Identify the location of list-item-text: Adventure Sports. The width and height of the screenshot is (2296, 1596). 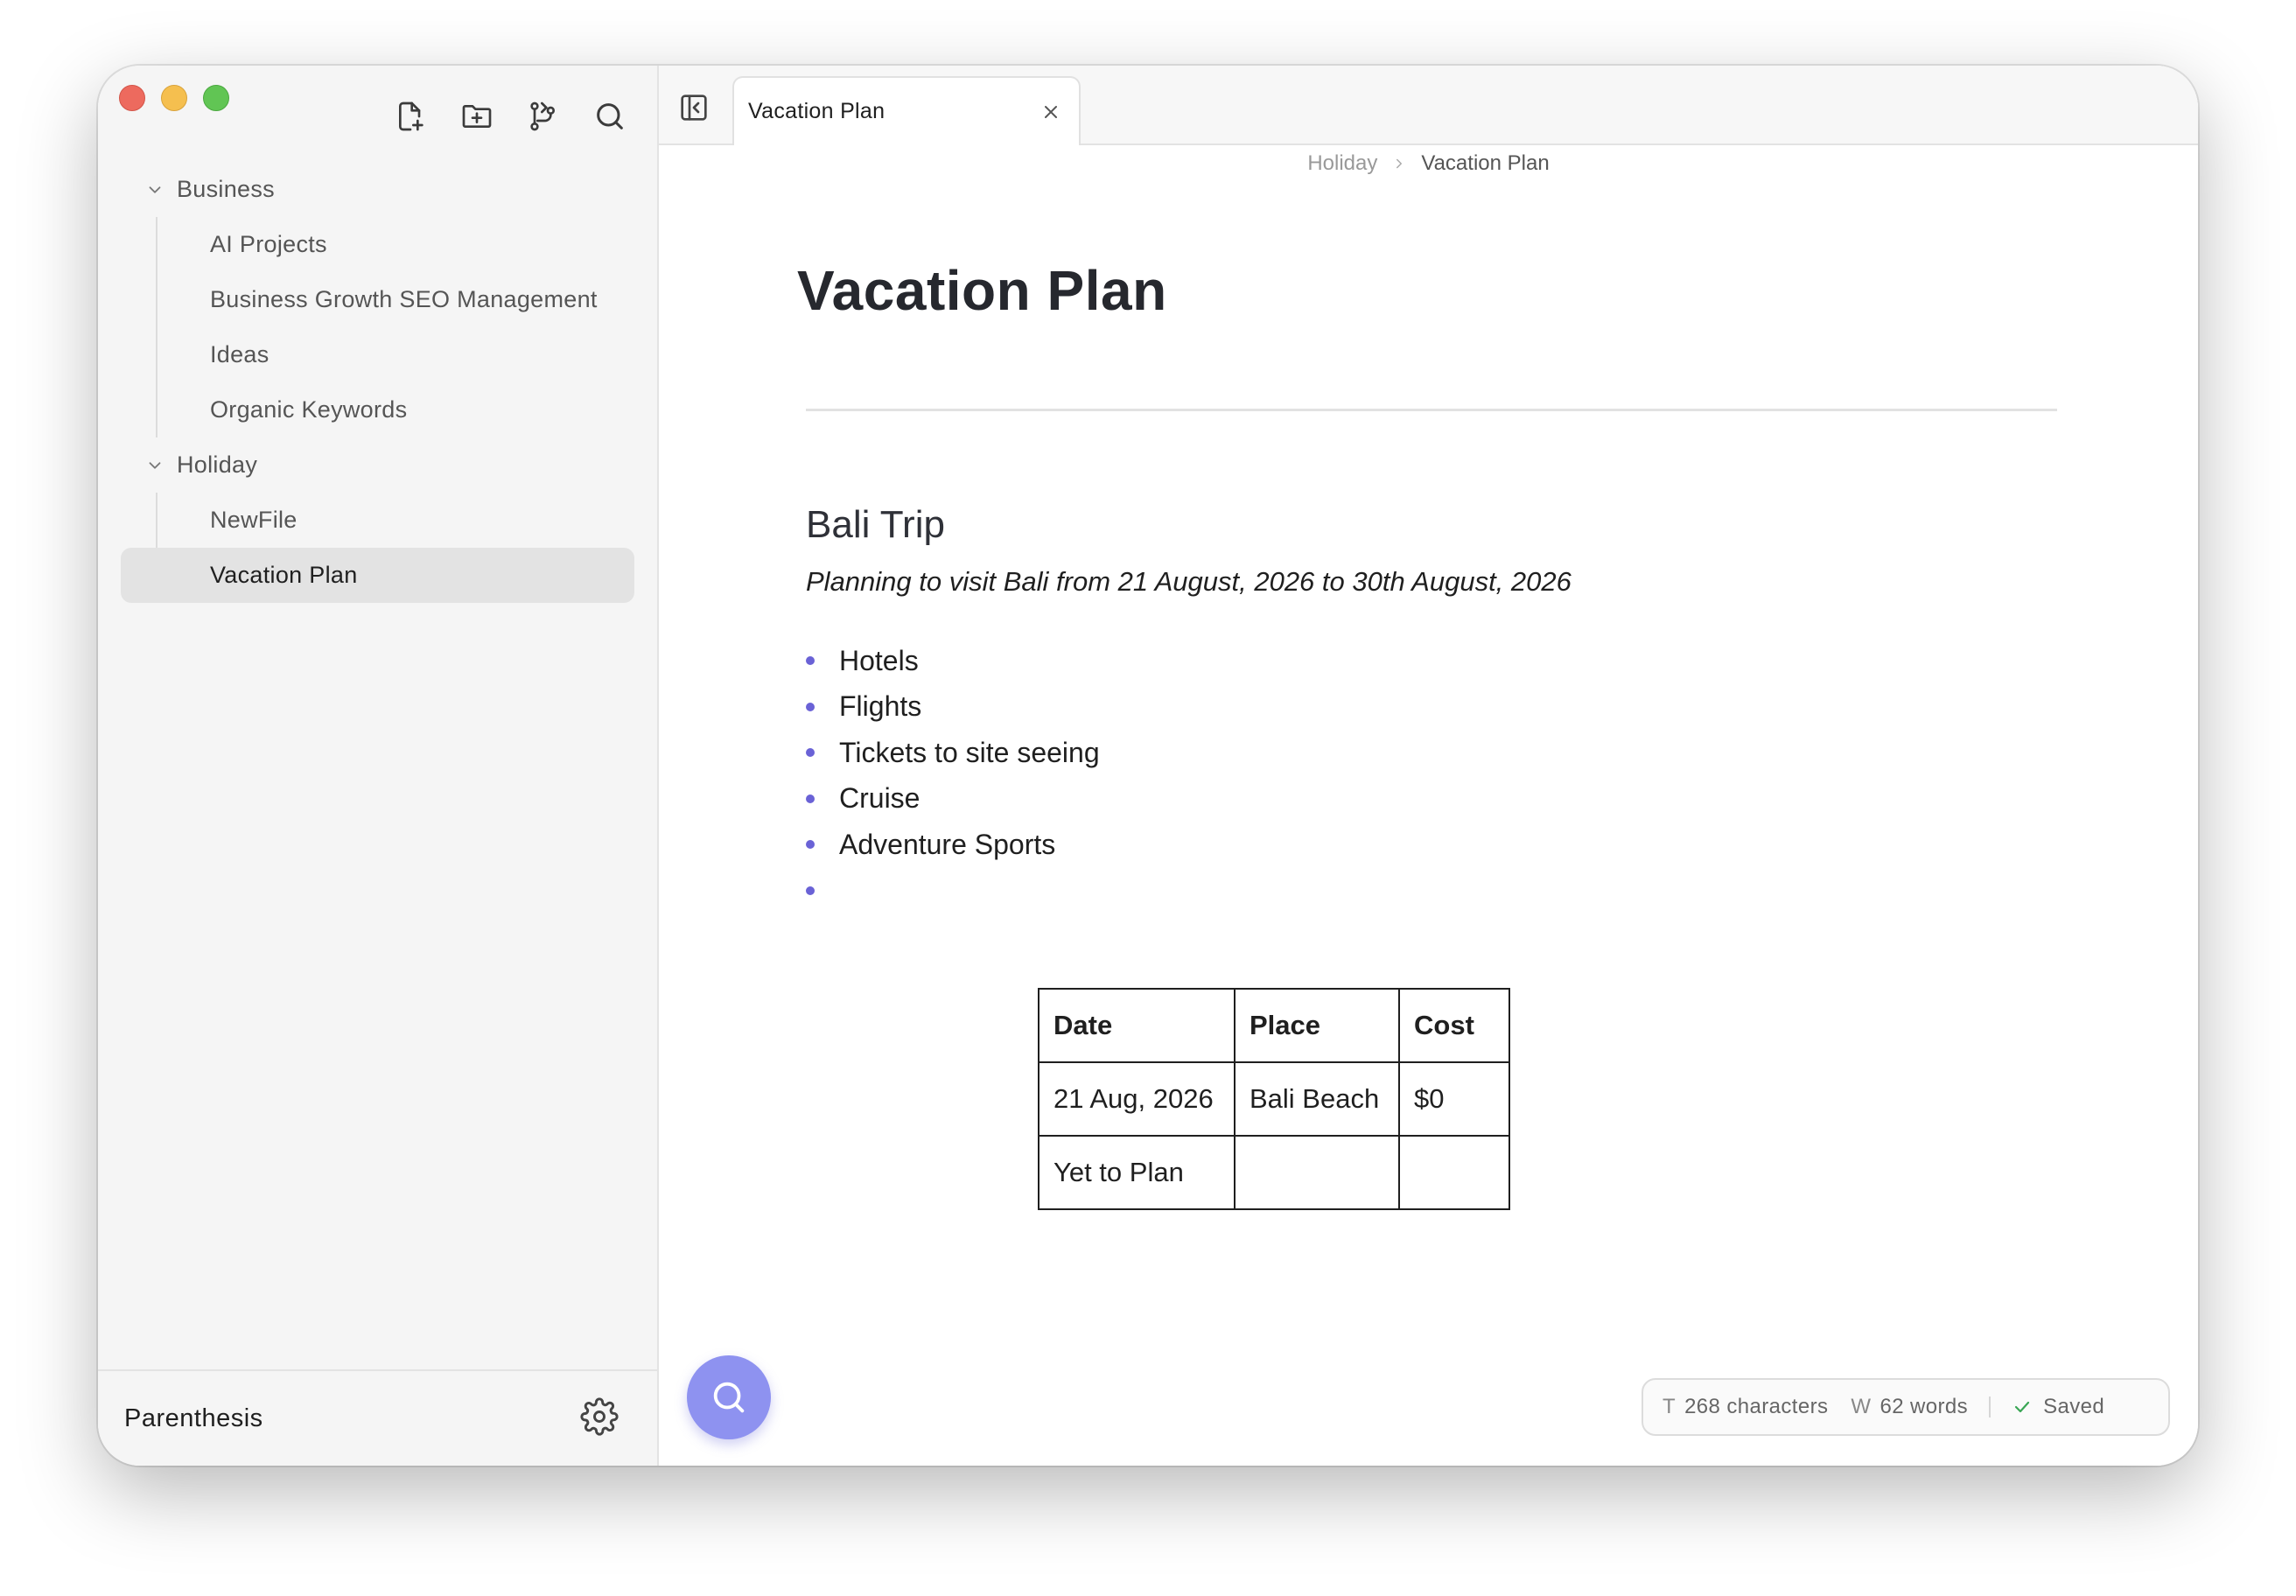
(947, 844).